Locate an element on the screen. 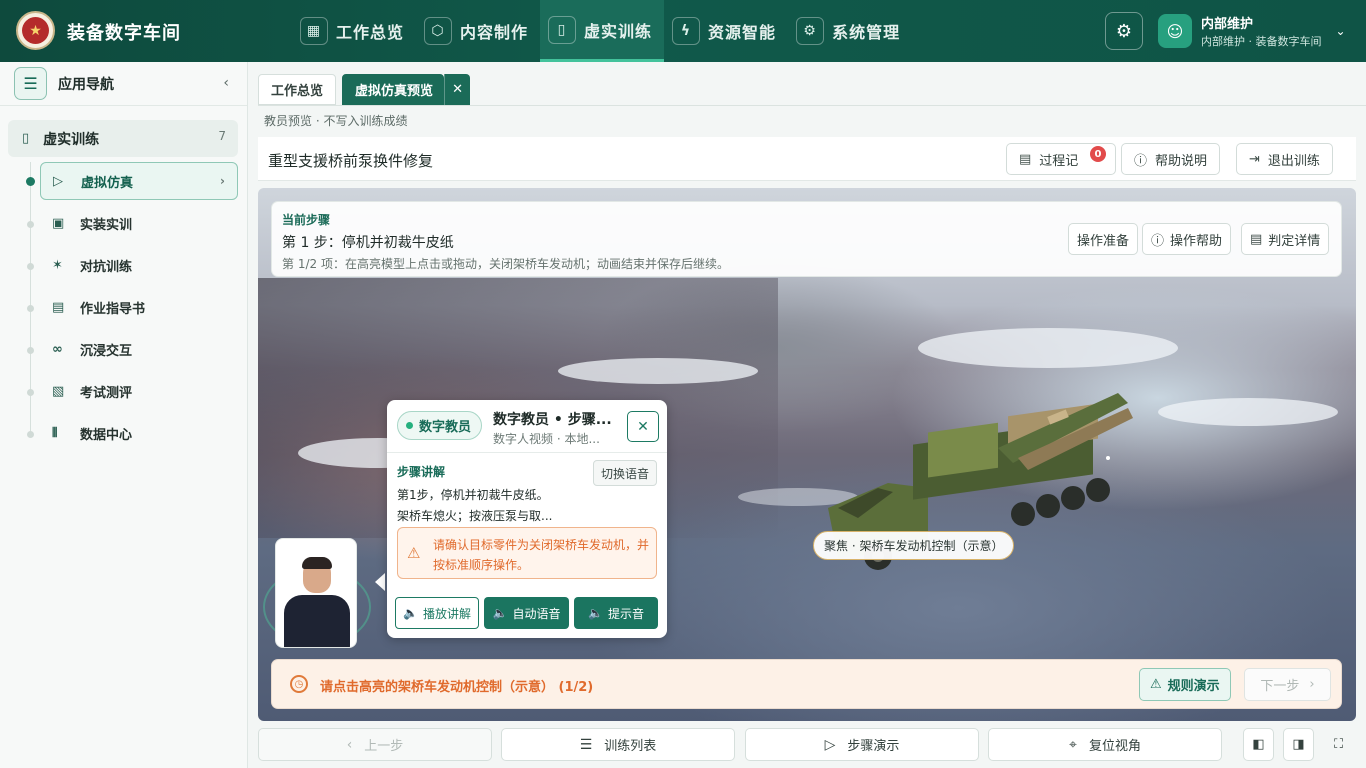 The height and width of the screenshot is (768, 1366). auto-voice-button: 🔈 自动语音 is located at coordinates (526, 613).